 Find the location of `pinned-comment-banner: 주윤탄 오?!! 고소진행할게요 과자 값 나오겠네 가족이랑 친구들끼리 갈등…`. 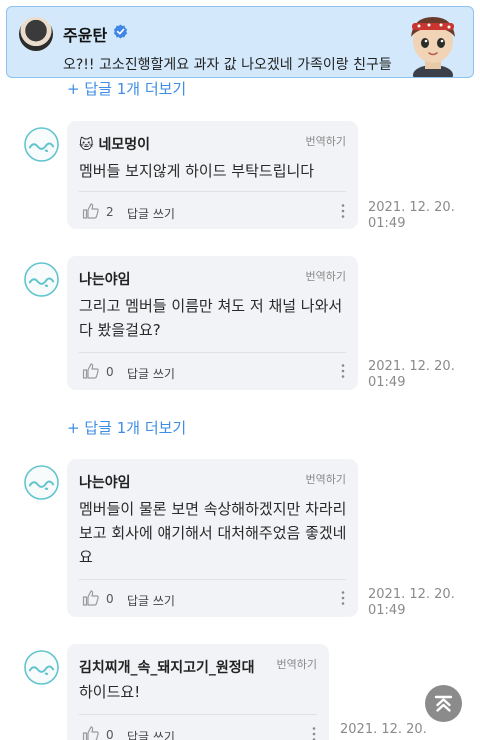

pinned-comment-banner: 주윤탄 오?!! 고소진행할게요 과자 값 나오겠네 가족이랑 친구들끼리 갈등… is located at coordinates (240, 42).